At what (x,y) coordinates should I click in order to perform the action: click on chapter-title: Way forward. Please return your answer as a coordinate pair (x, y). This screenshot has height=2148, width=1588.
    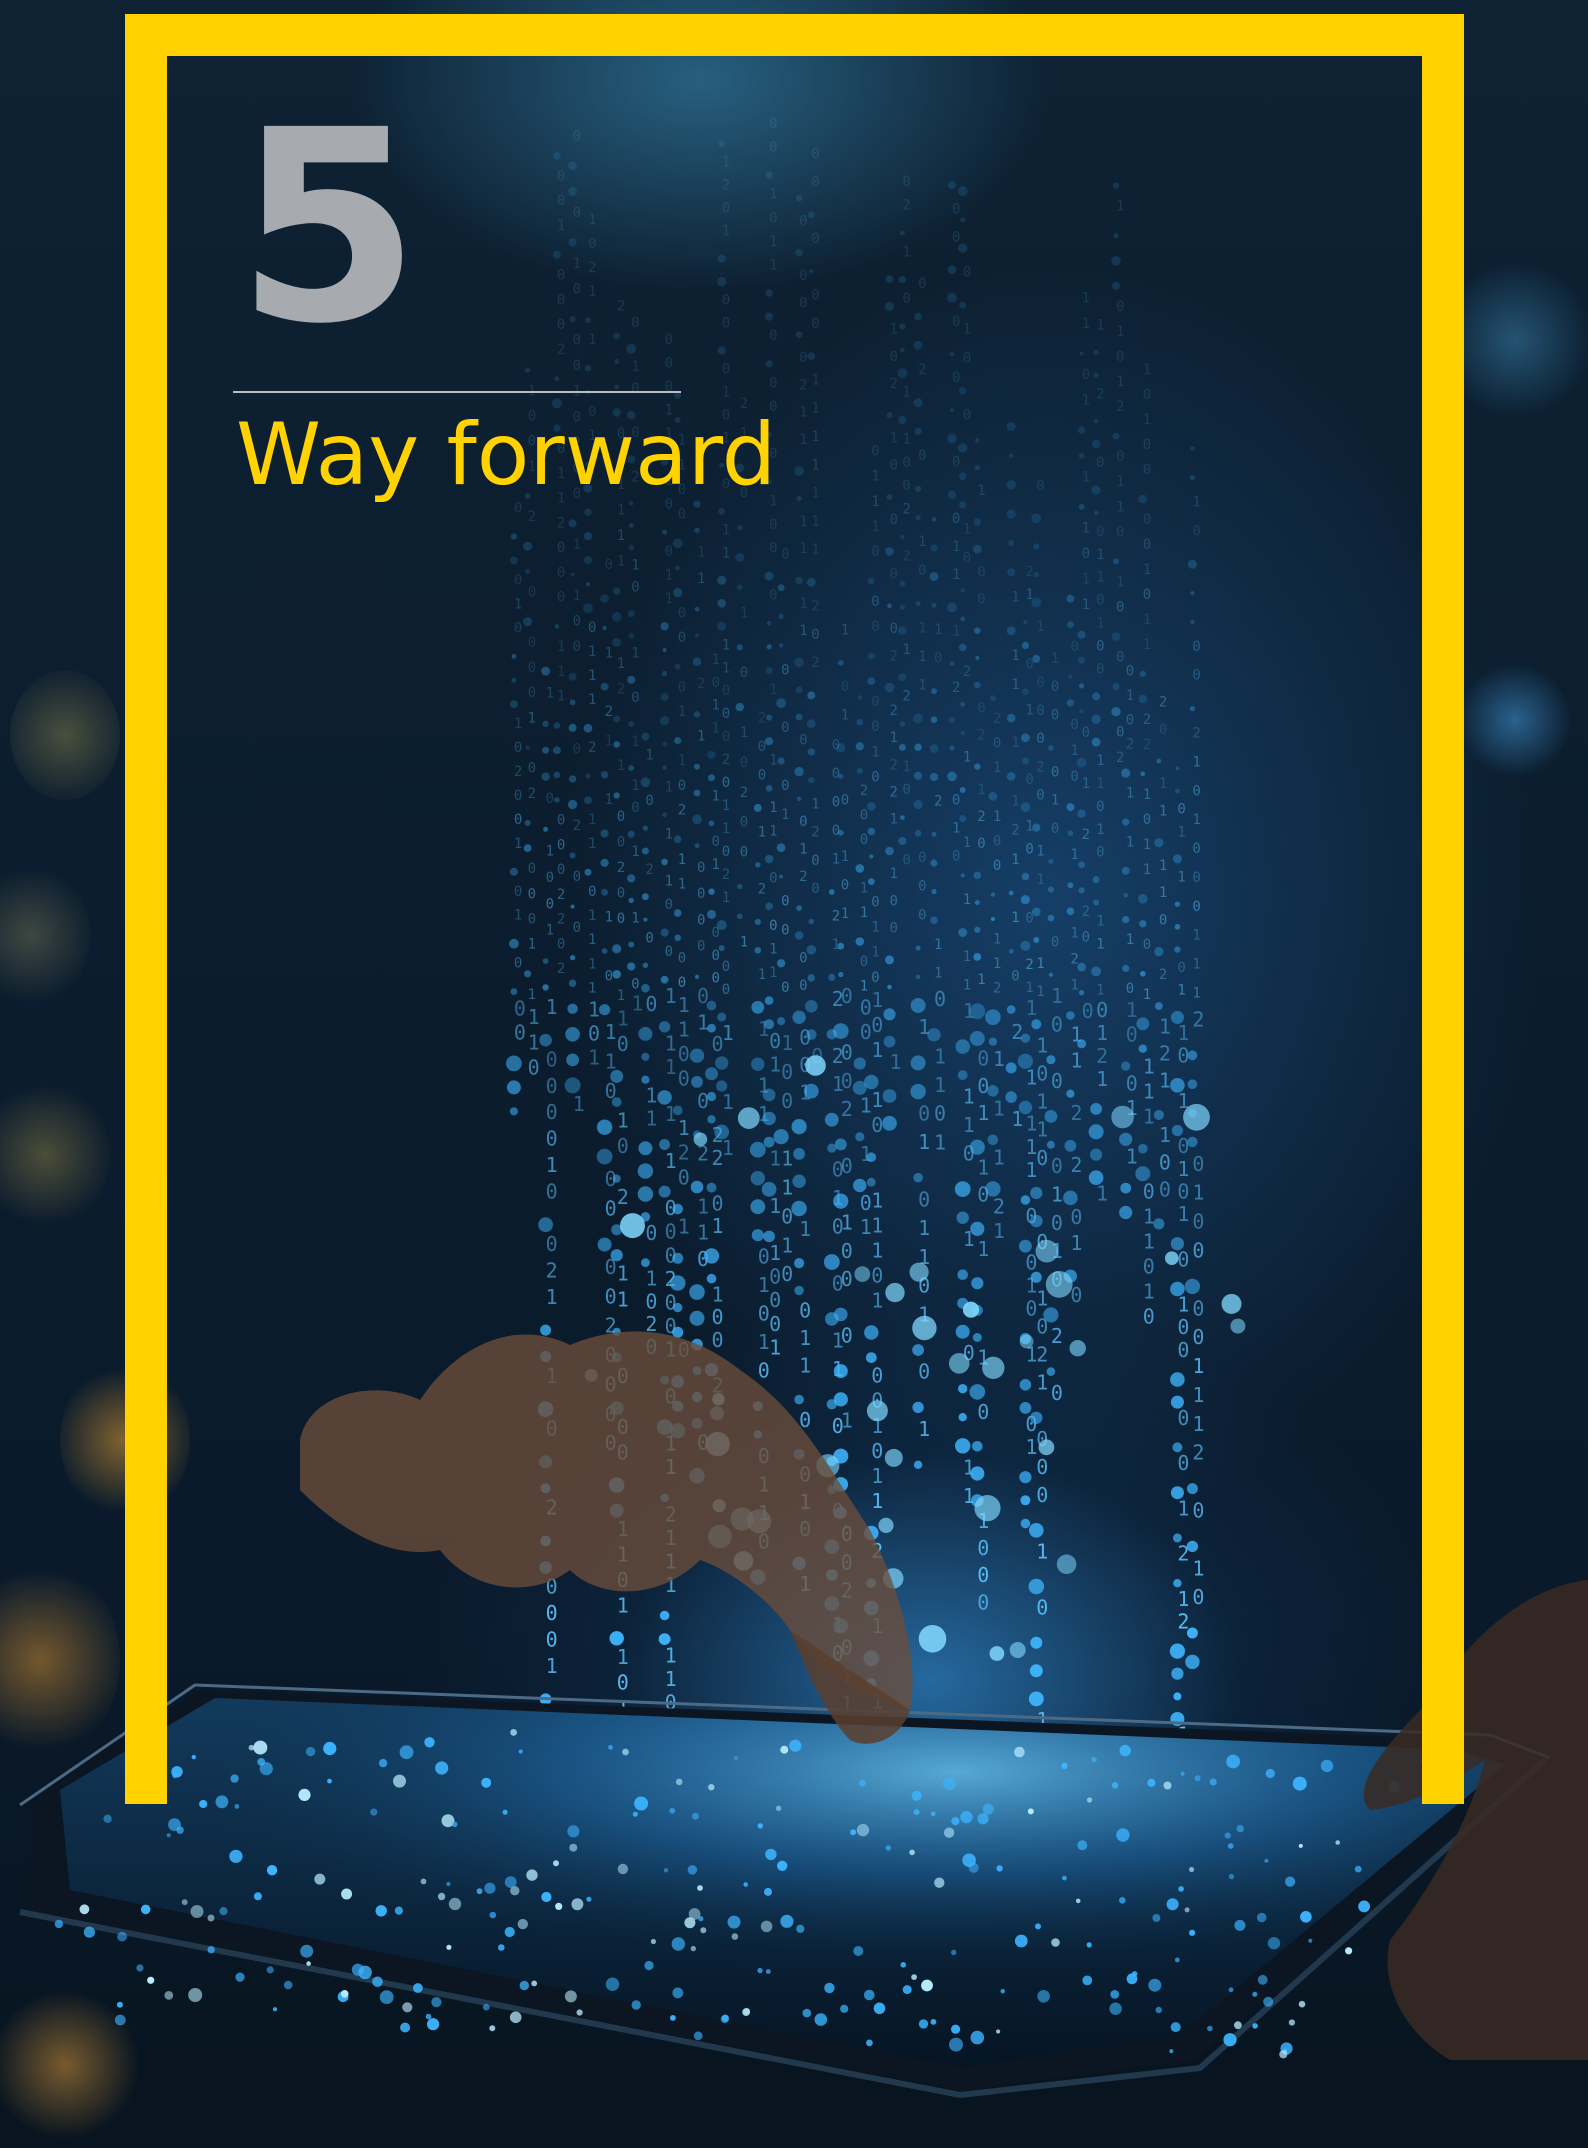
    Looking at the image, I should click on (506, 455).